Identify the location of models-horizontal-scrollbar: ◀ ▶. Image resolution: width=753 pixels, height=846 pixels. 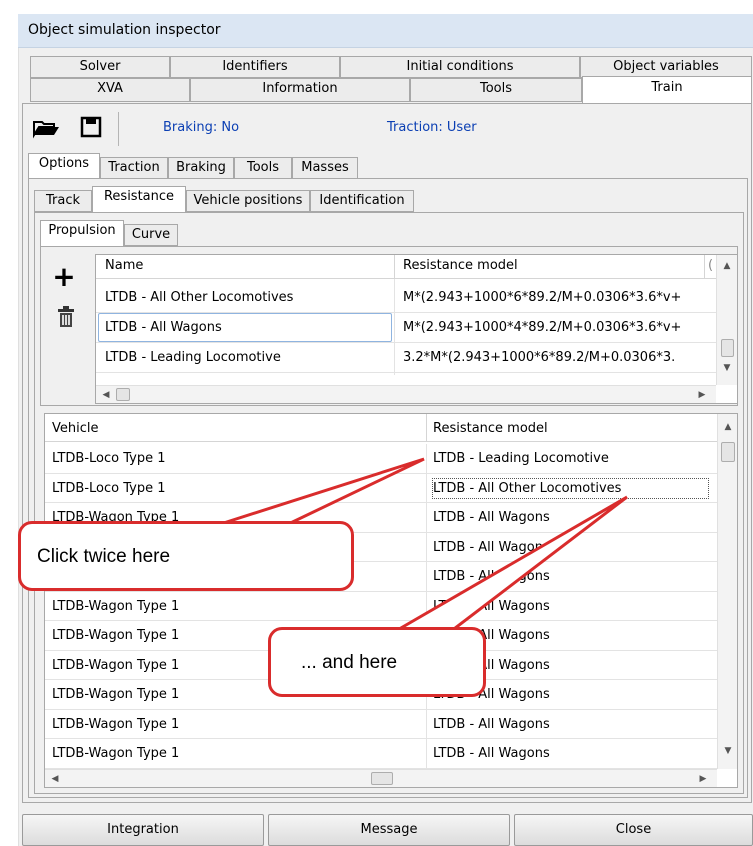
(406, 394).